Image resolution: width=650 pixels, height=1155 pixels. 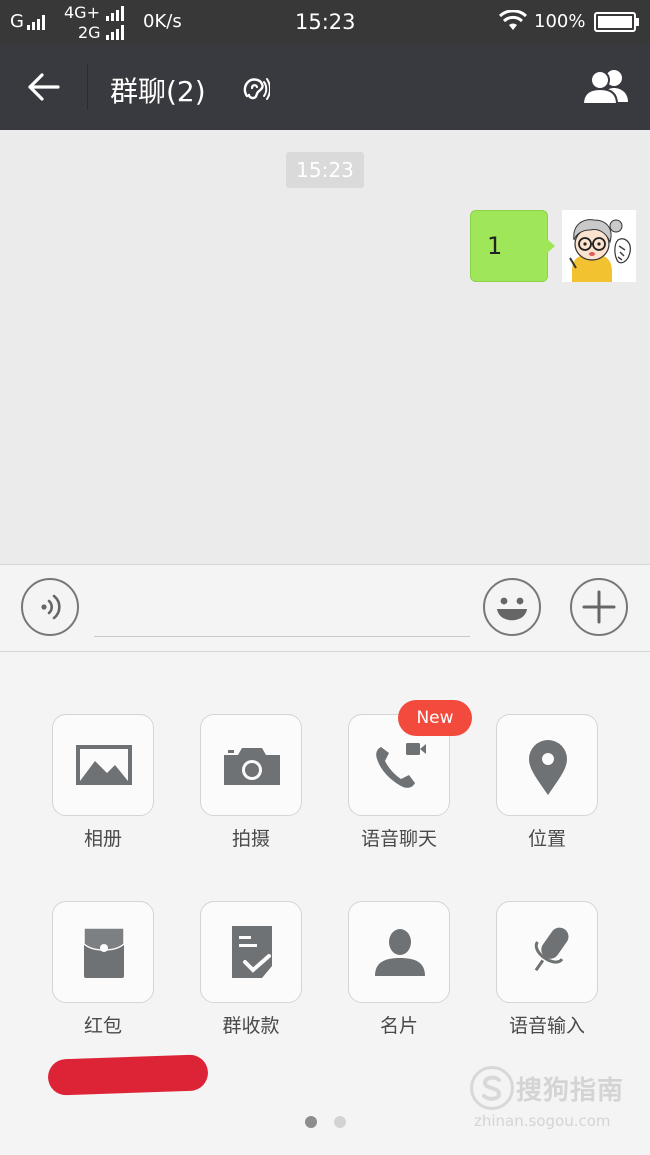 I want to click on voice-mode-button, so click(x=50, y=607).